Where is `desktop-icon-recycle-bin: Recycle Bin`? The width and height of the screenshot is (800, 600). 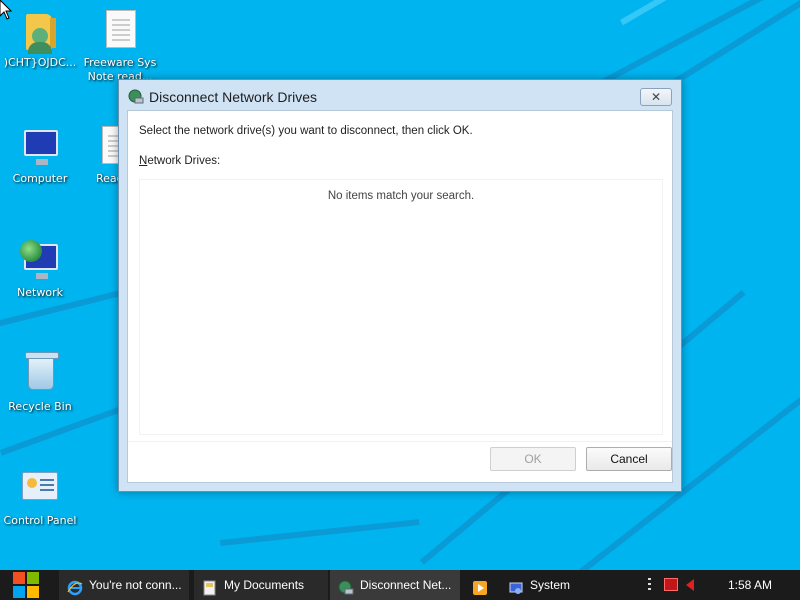
desktop-icon-recycle-bin: Recycle Bin is located at coordinates (40, 383).